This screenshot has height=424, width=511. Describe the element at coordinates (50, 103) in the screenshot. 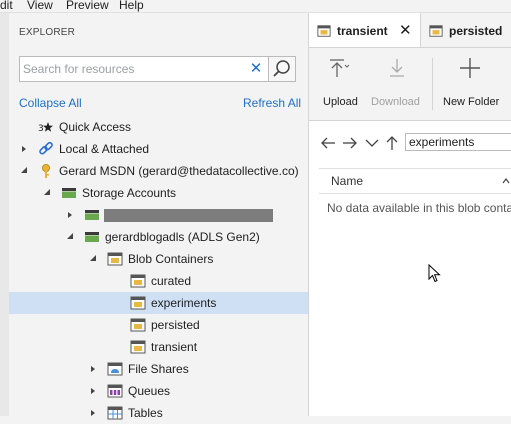

I see `collapse-all-link: Collapse All` at that location.